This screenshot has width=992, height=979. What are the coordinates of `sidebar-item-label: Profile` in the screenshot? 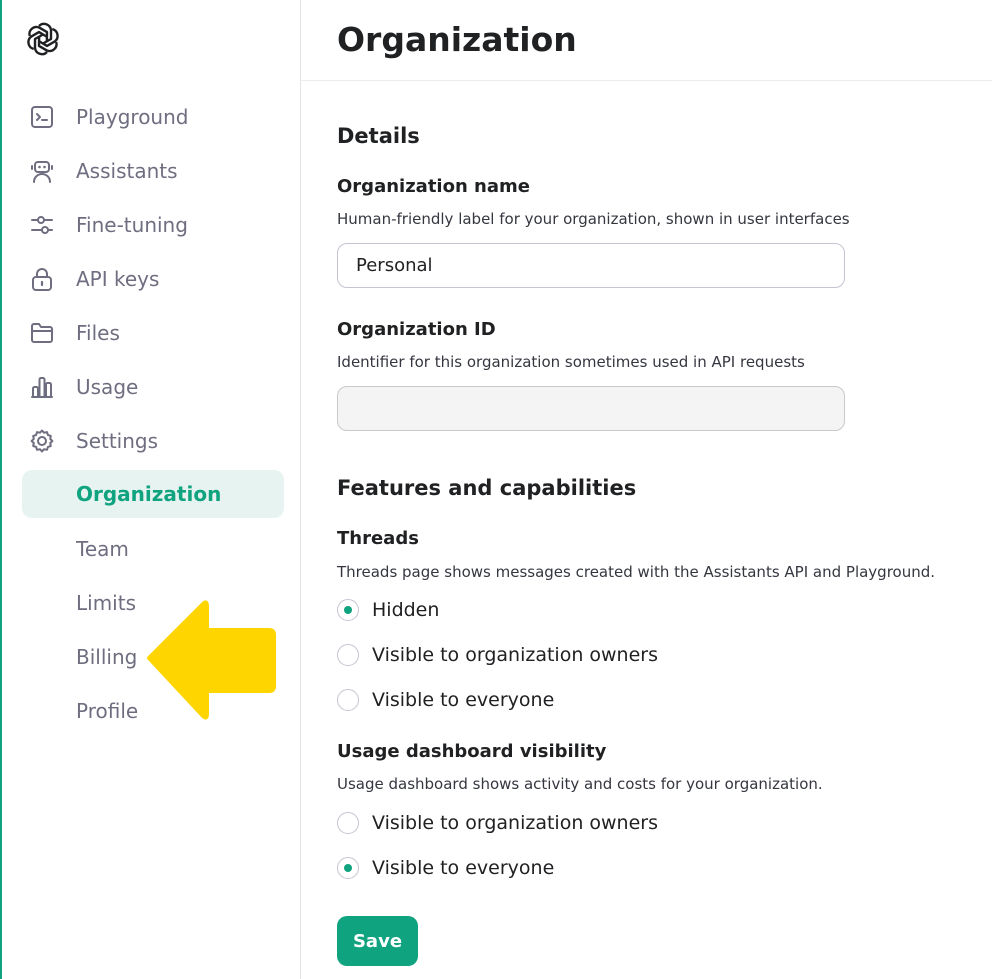 It's located at (107, 711).